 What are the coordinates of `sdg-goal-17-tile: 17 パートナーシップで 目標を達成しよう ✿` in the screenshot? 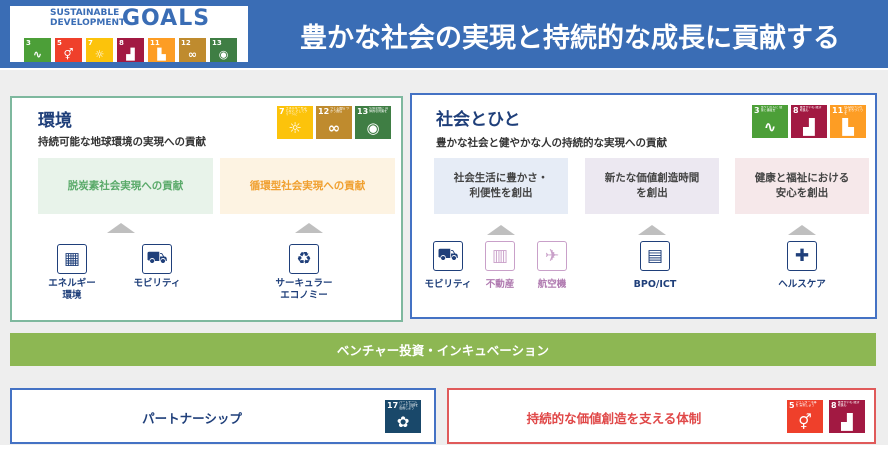 It's located at (403, 416).